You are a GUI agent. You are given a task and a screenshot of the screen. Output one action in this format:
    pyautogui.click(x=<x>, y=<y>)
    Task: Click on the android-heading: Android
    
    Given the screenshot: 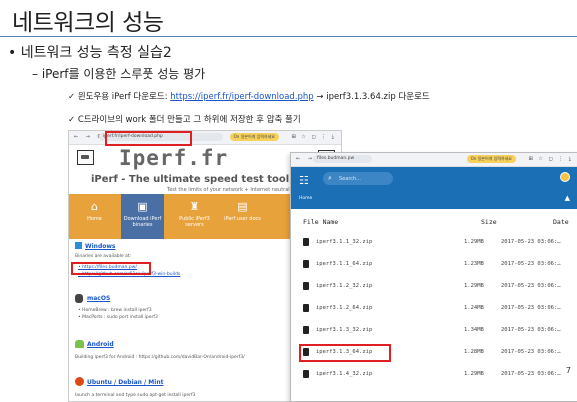 What is the action you would take?
    pyautogui.click(x=100, y=344)
    